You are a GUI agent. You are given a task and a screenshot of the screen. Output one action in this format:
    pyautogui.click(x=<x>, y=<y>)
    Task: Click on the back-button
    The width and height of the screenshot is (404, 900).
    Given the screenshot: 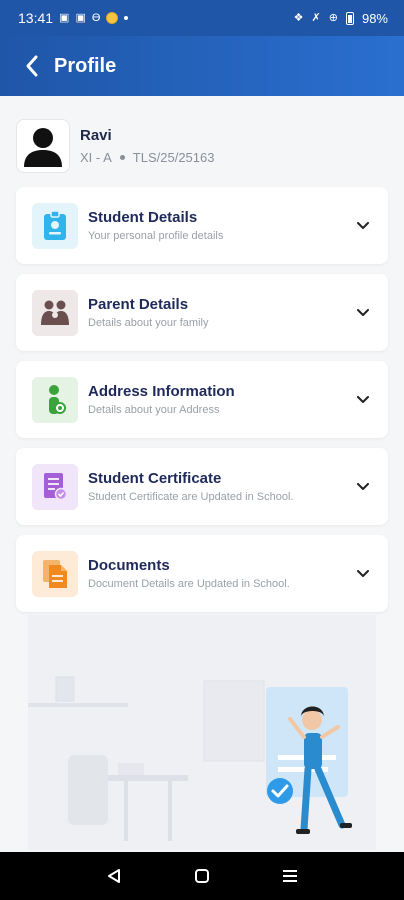 What is the action you would take?
    pyautogui.click(x=32, y=66)
    